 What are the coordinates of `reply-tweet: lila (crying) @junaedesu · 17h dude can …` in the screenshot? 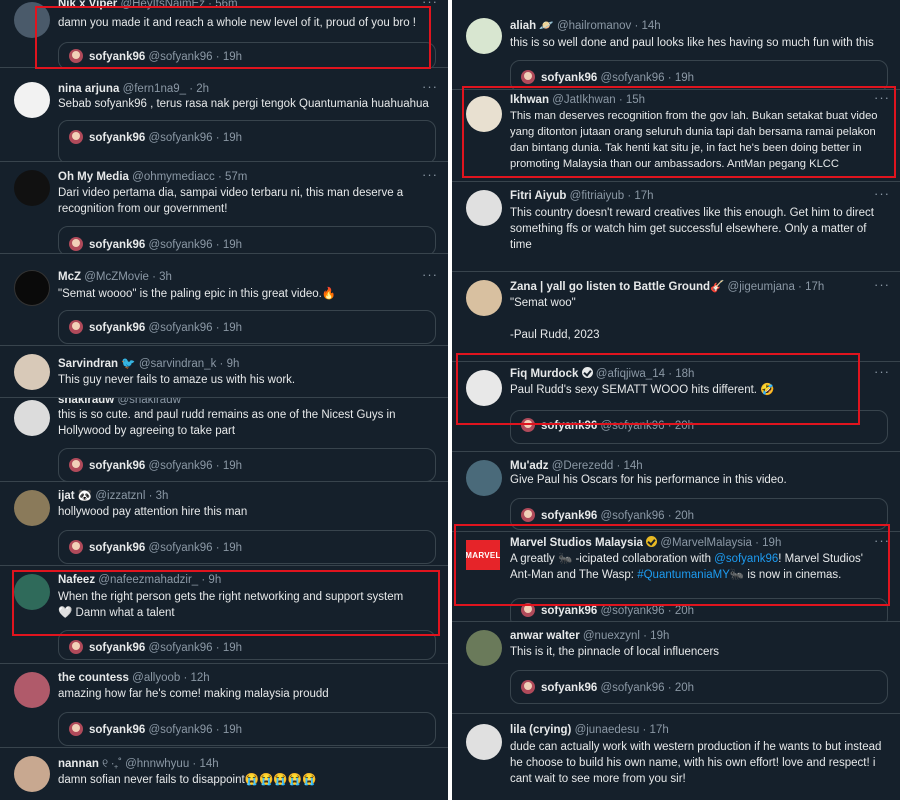 It's located at (676, 757).